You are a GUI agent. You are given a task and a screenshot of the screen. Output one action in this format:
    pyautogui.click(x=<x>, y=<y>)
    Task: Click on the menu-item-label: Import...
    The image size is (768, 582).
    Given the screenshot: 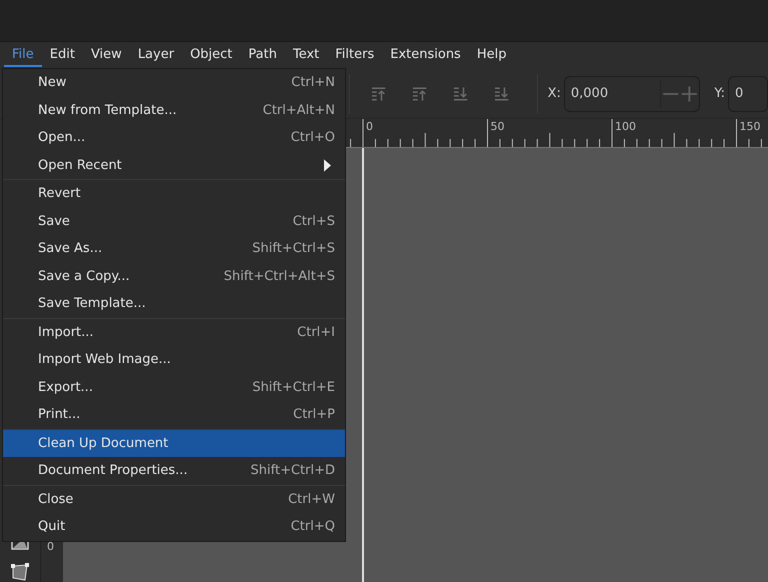 What is the action you would take?
    pyautogui.click(x=66, y=332)
    